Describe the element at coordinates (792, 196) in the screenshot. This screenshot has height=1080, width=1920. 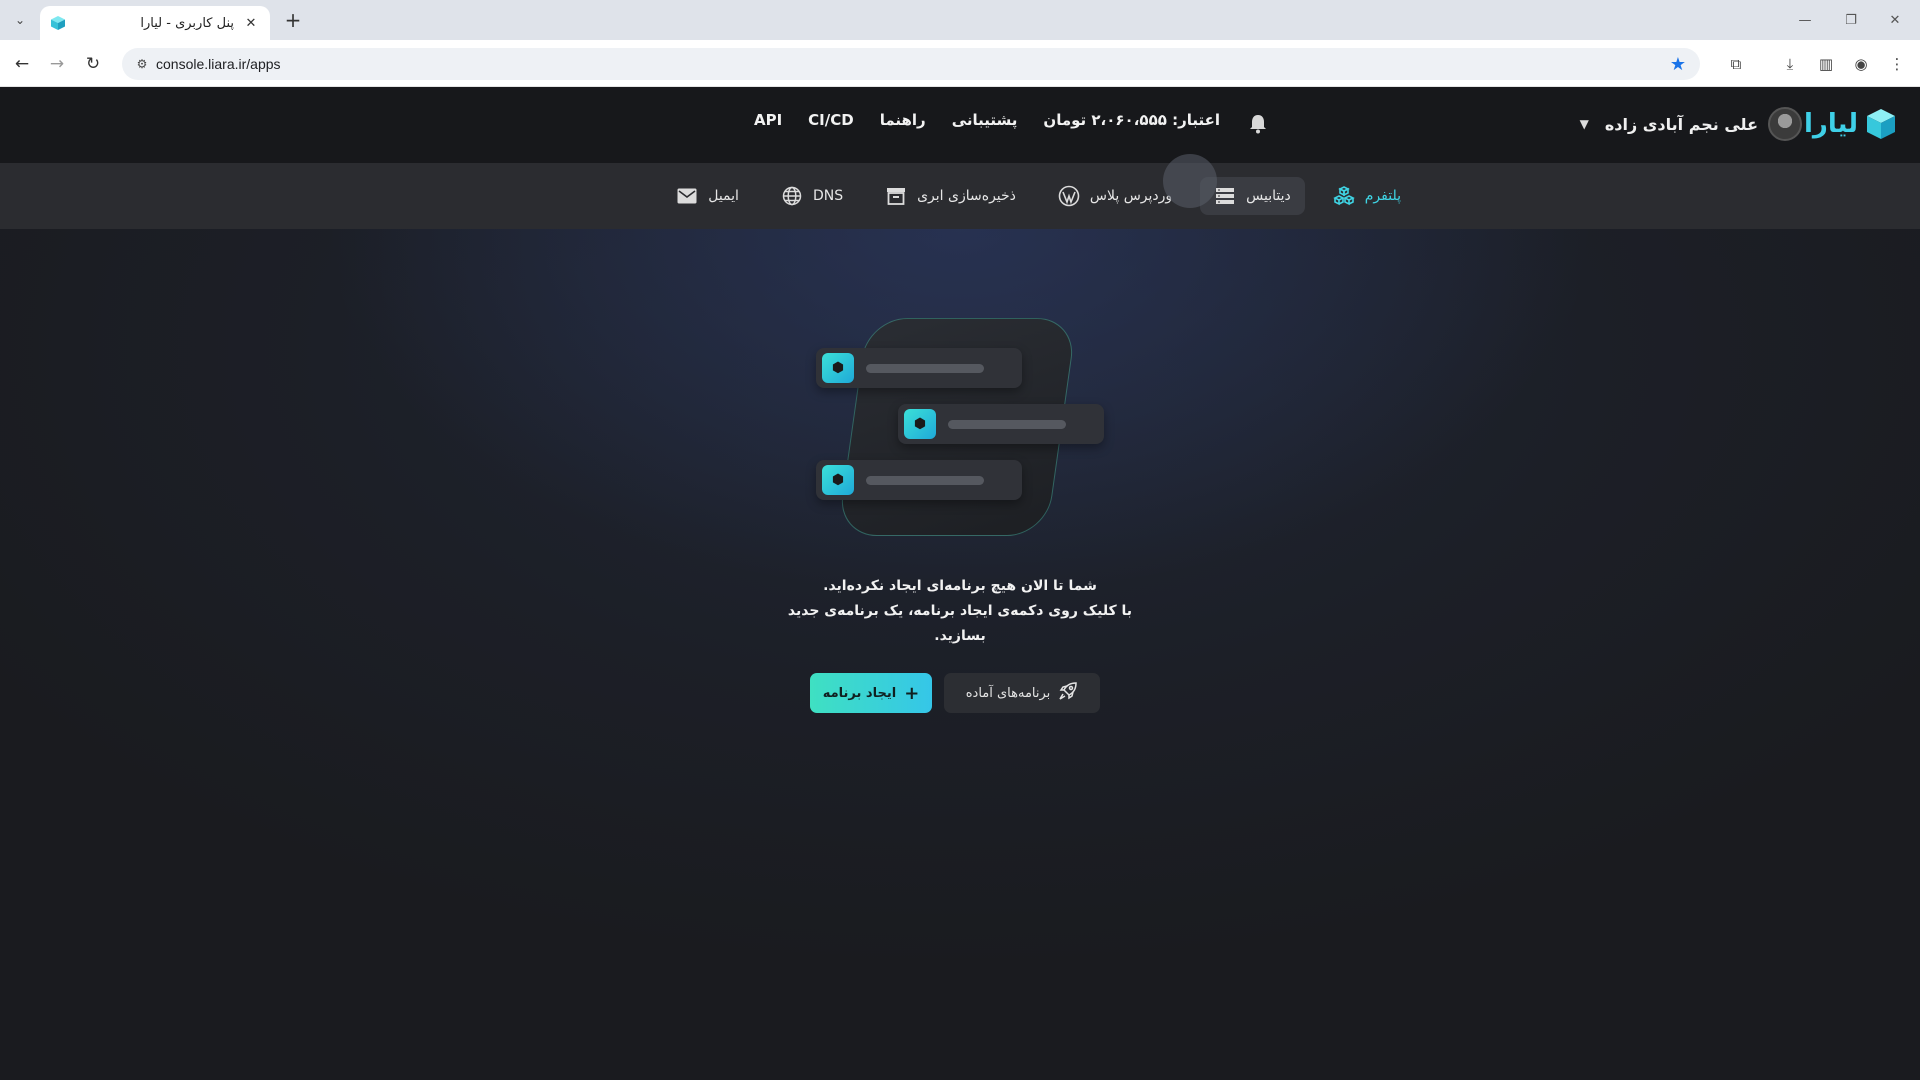
I see `globe-icon` at that location.